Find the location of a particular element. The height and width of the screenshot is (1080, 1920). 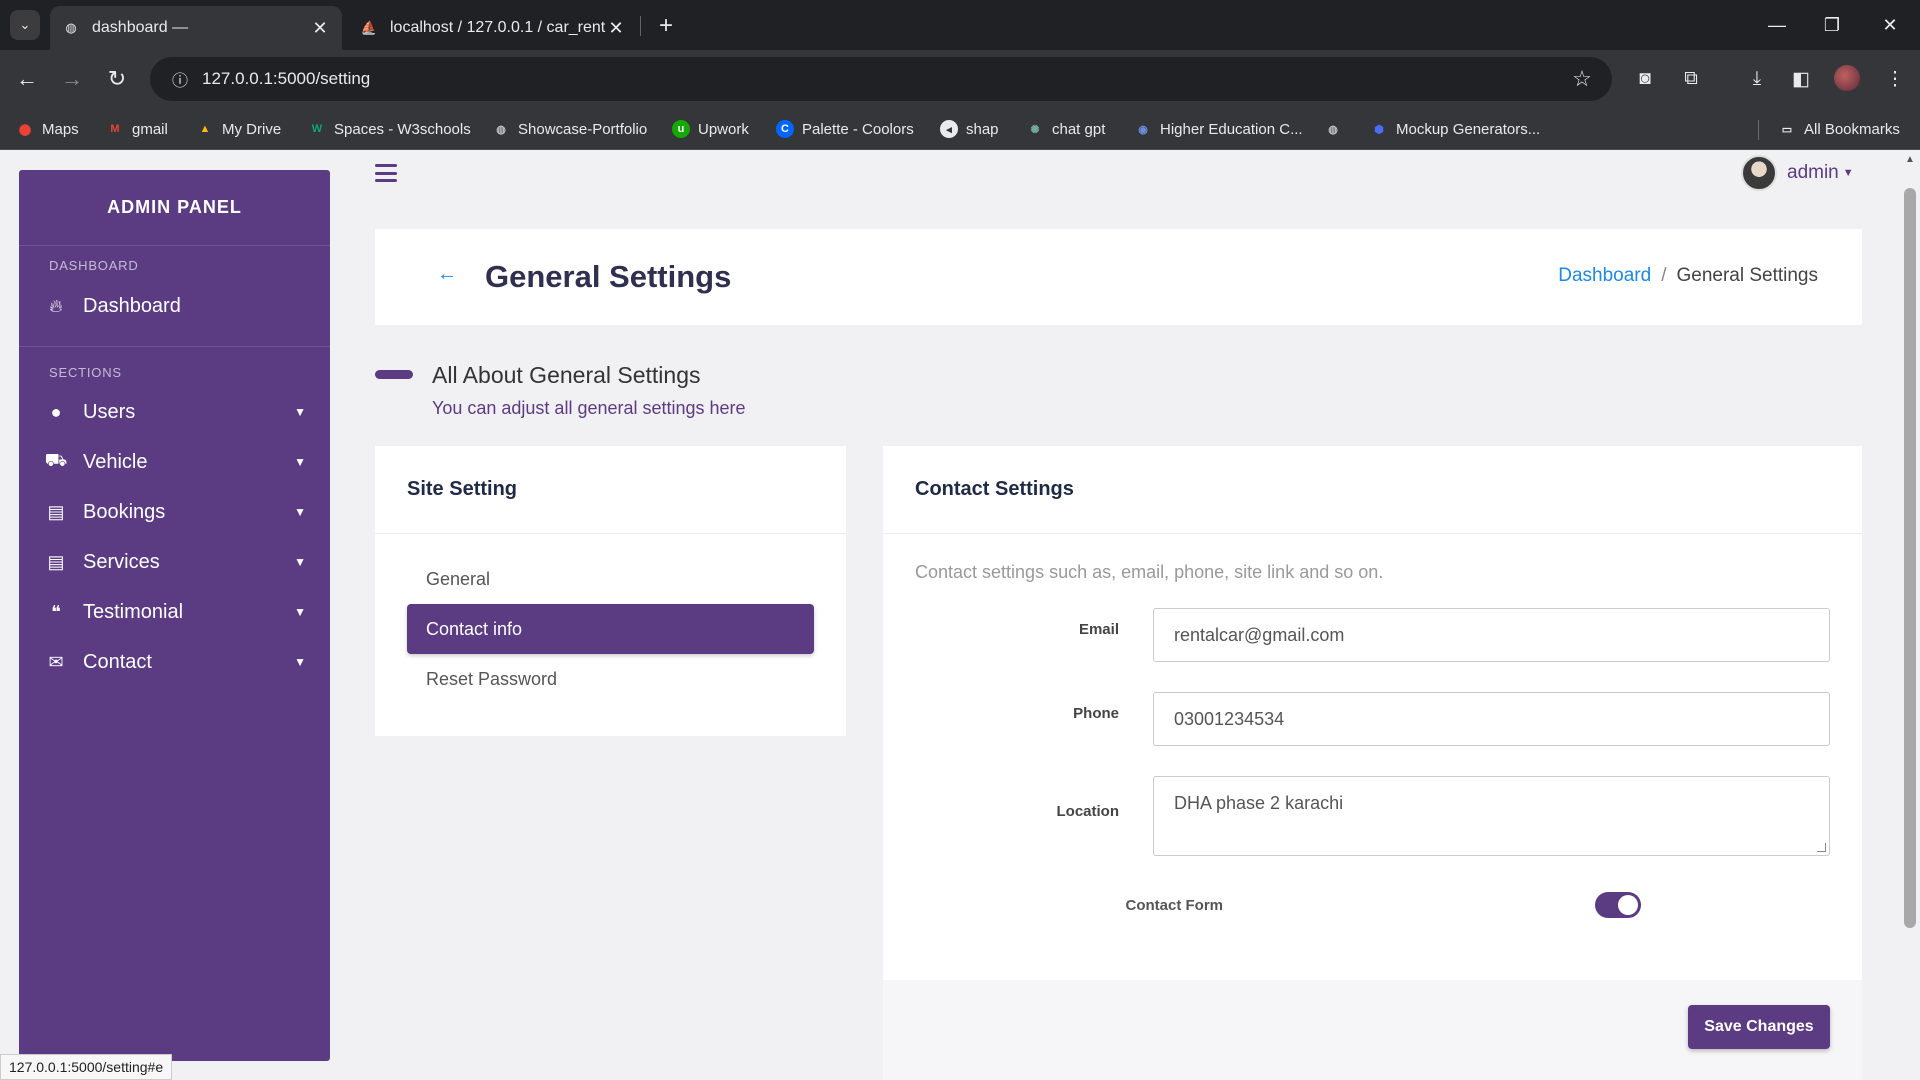

bookmark-coolors: C Palette - Coolors is located at coordinates (845, 129).